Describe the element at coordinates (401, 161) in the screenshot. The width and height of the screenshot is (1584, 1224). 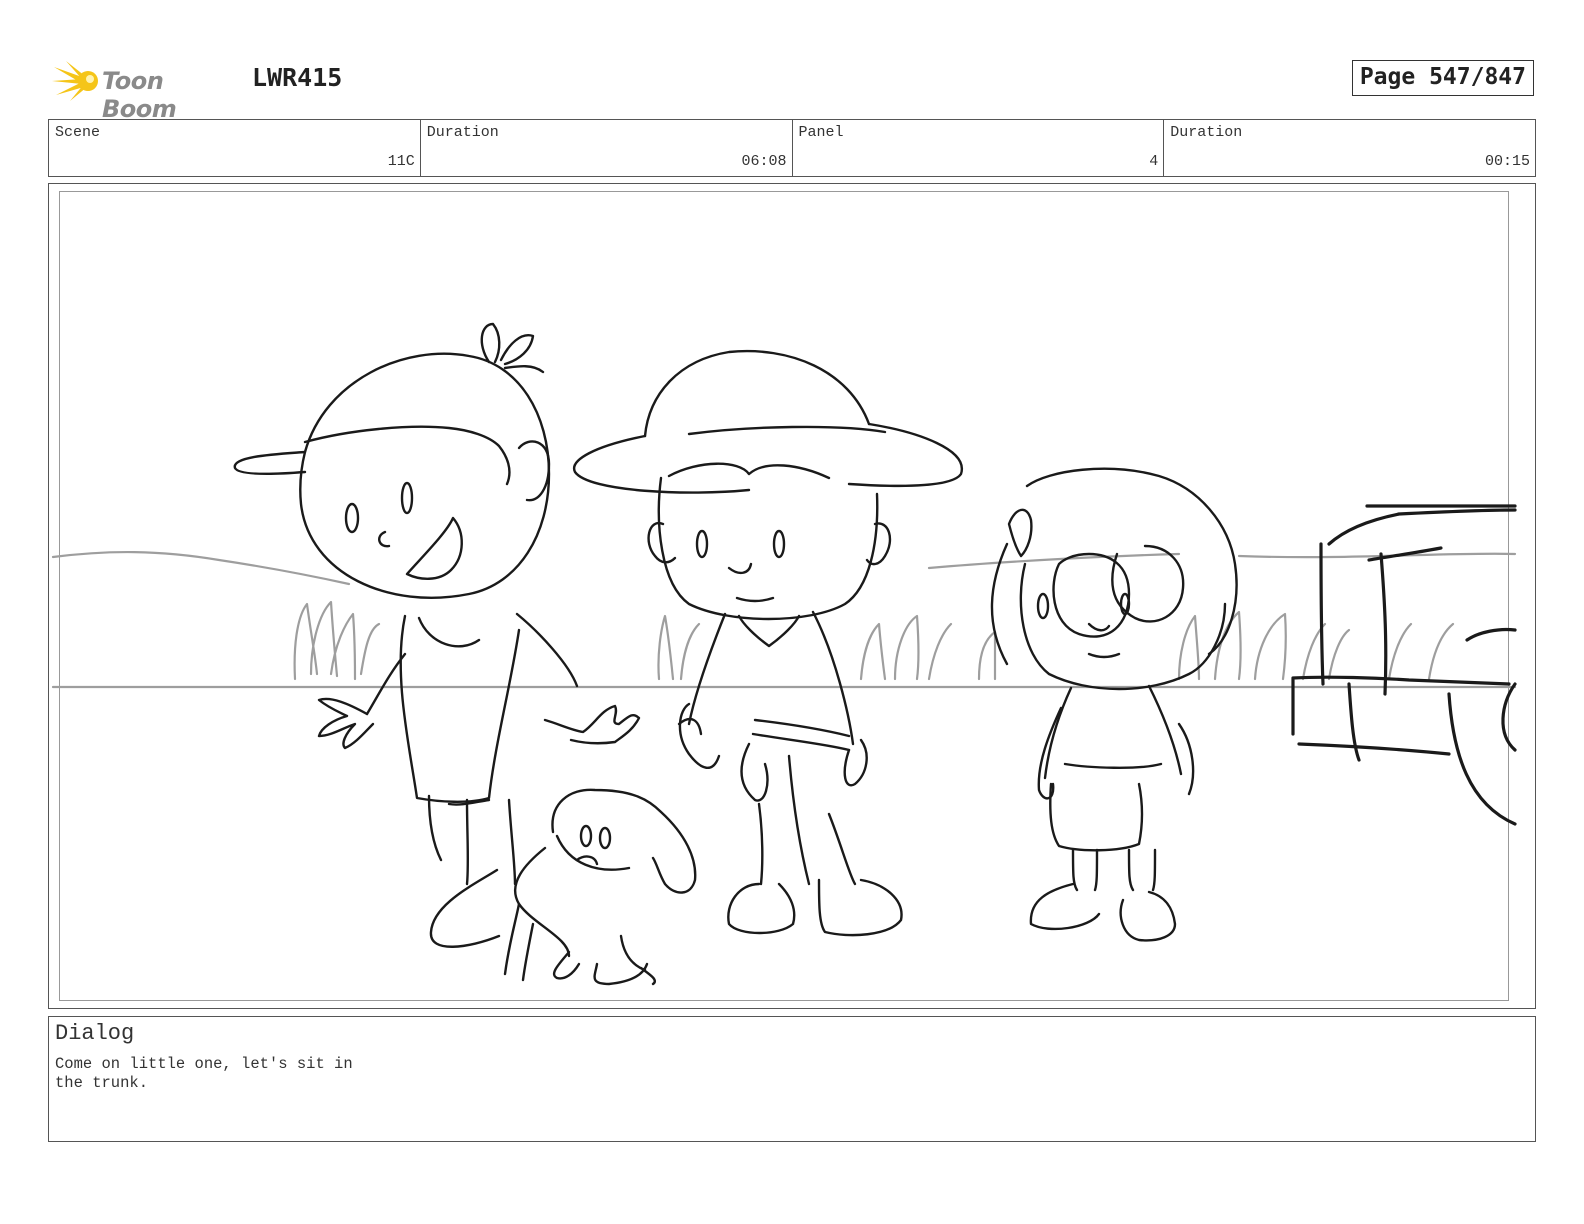
I see `scene-value: 11C` at that location.